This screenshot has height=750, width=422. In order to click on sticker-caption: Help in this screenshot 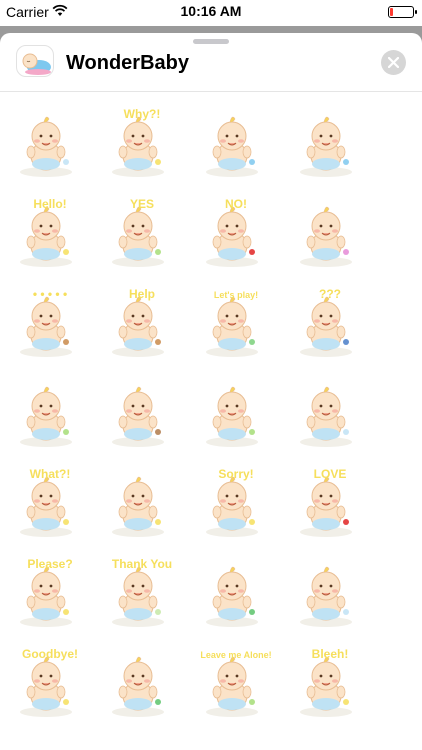, I will do `click(142, 294)`.